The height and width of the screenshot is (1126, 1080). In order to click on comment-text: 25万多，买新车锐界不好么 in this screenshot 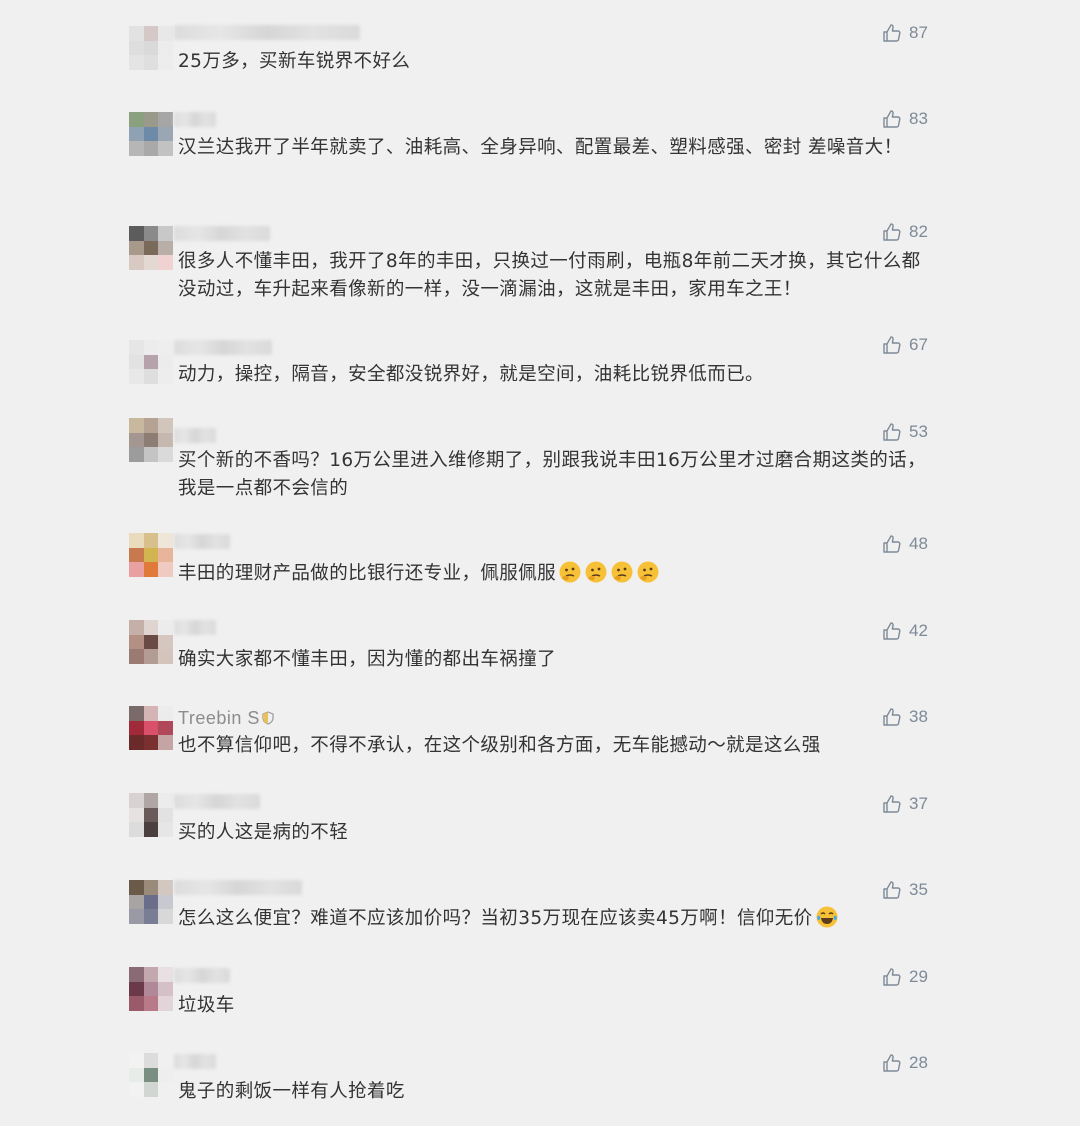, I will do `click(294, 61)`.